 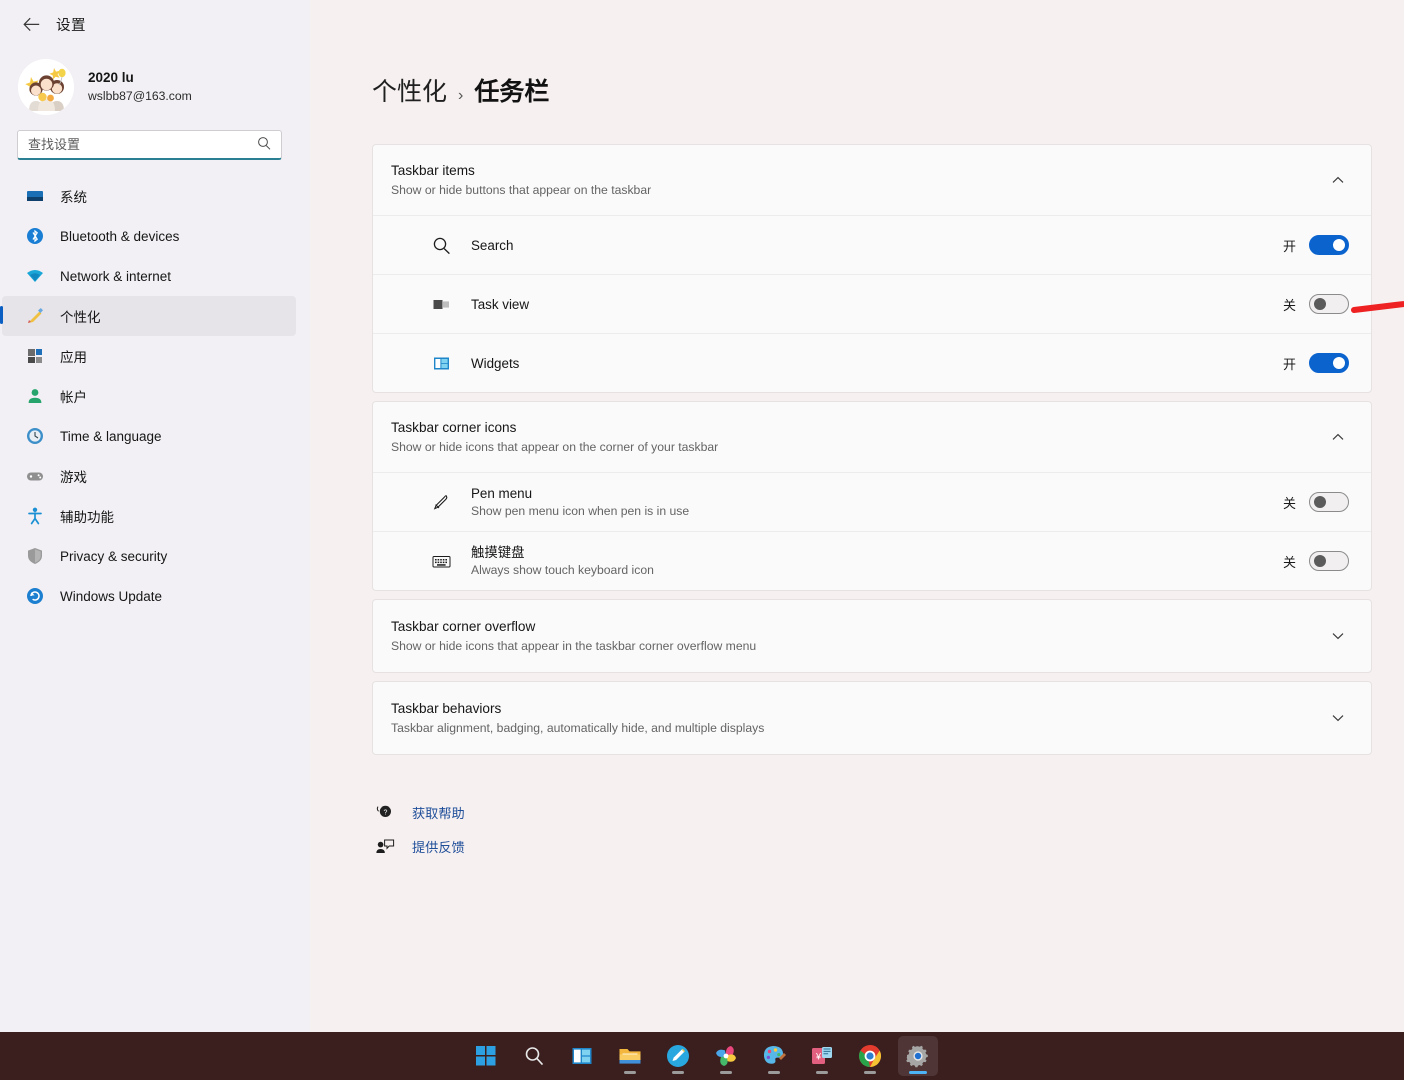 I want to click on back-arrow-icon, so click(x=31, y=24).